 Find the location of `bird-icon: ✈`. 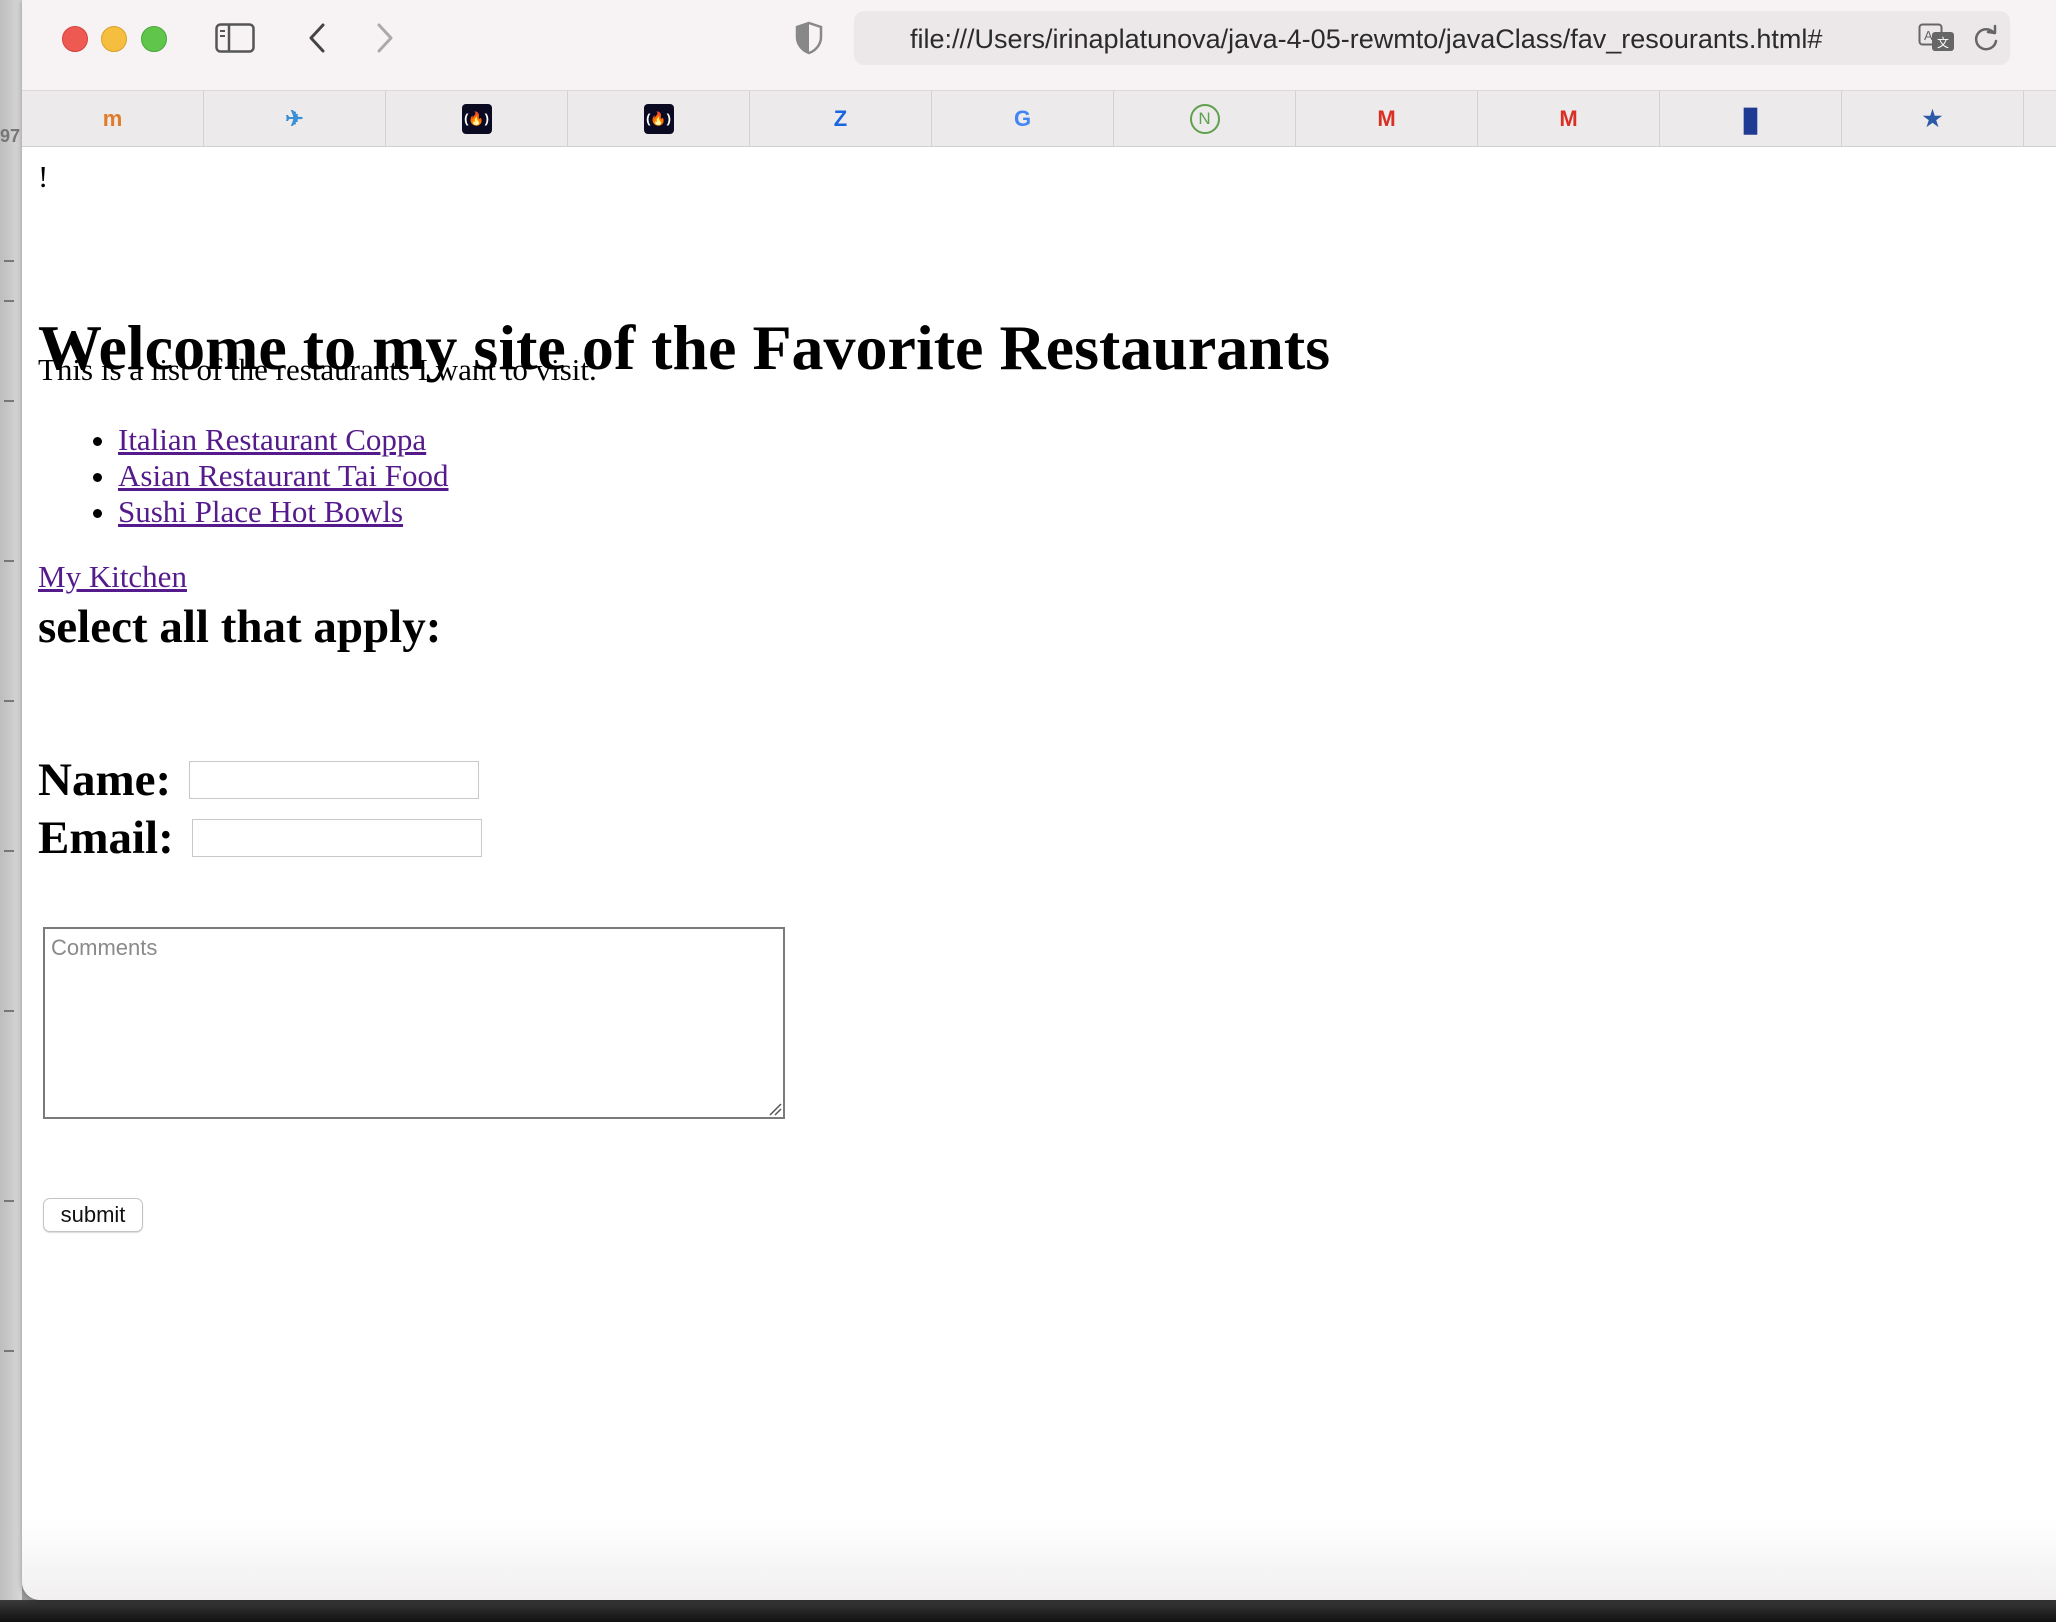

bird-icon: ✈ is located at coordinates (294, 118).